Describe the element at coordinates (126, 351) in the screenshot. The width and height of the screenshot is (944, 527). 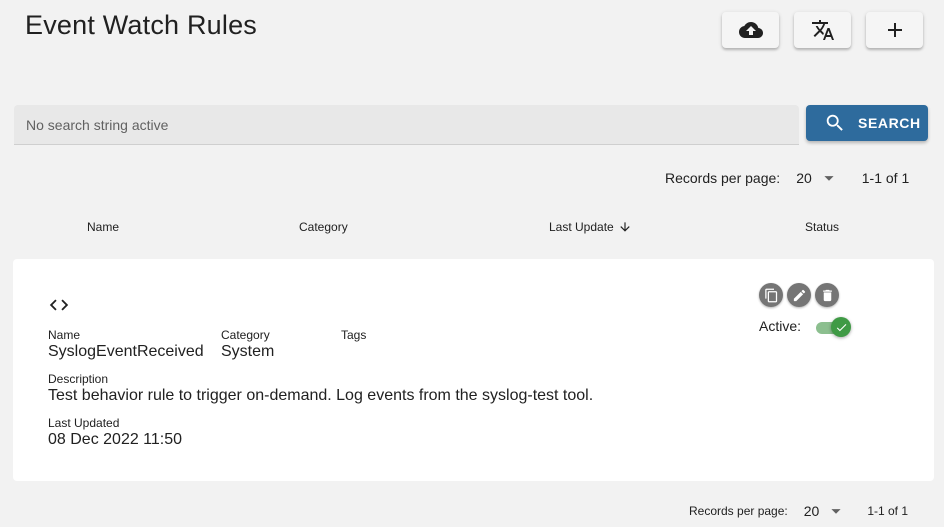
I see `rule-name: SyslogEventReceived` at that location.